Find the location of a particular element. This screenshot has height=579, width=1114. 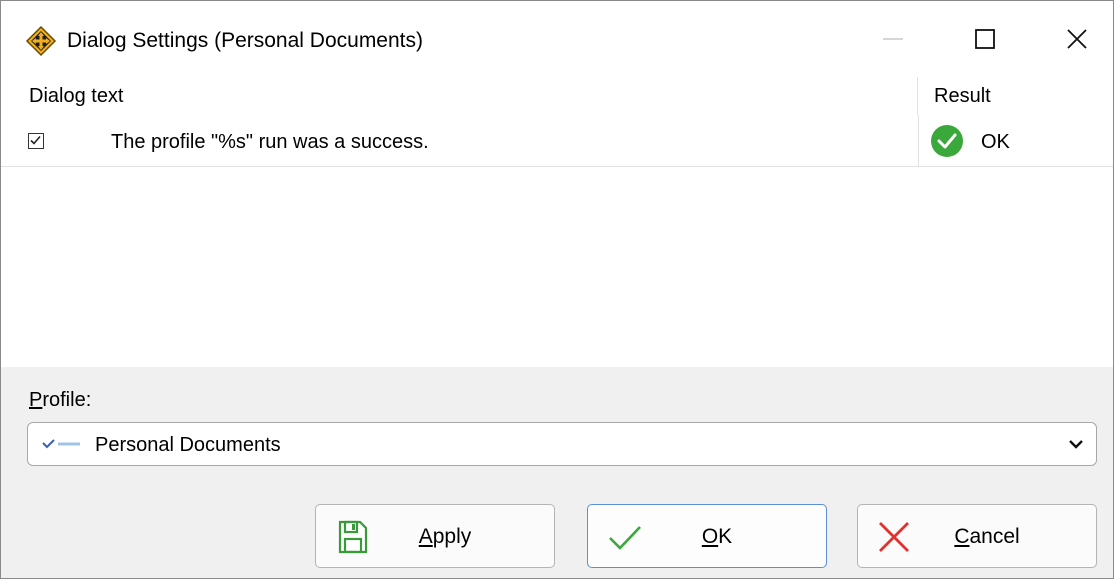

app-icon is located at coordinates (41, 41).